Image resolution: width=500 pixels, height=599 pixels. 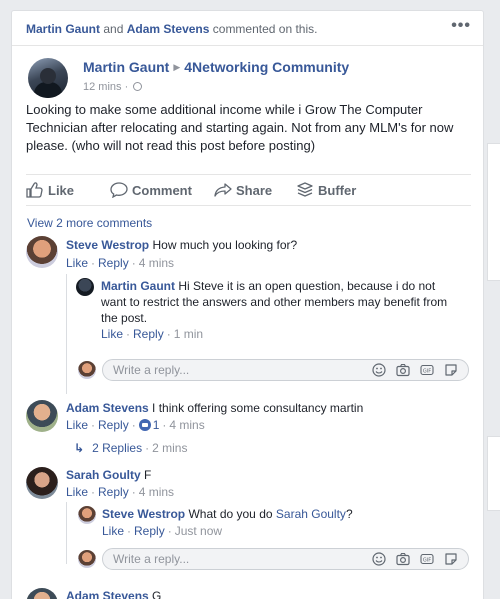 I want to click on reply-timestamp: 1 min, so click(x=188, y=334).